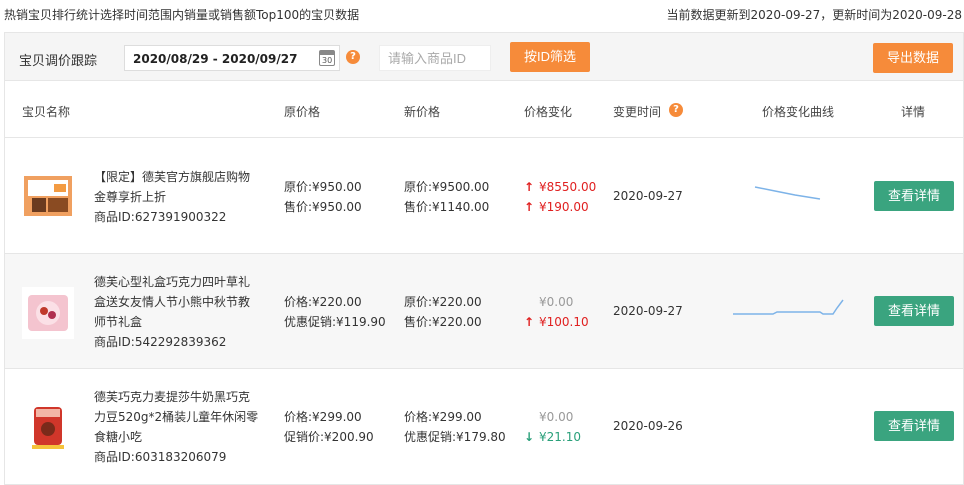 This screenshot has height=485, width=964. I want to click on export-data-button: 导出数据, so click(913, 58).